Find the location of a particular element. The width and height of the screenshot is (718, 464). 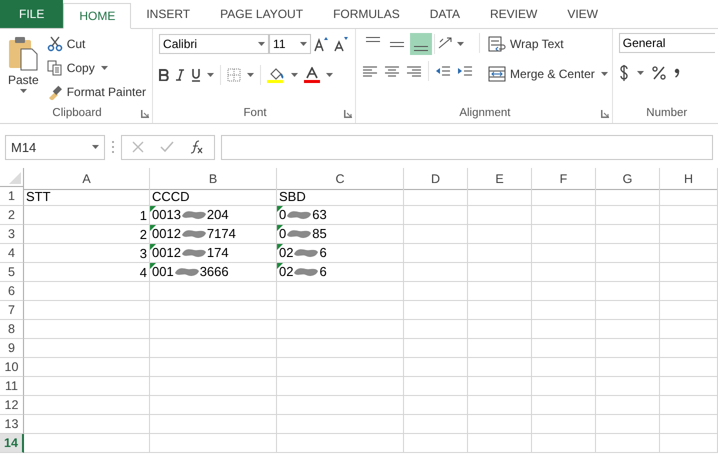

group-label: Font is located at coordinates (255, 113).